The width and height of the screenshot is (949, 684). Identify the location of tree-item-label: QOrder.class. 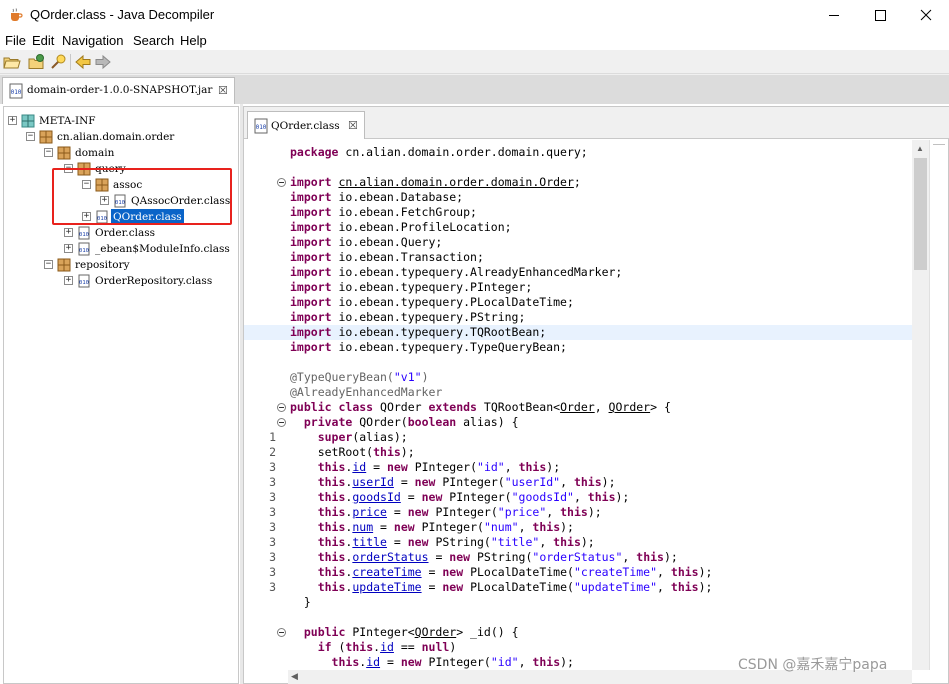
(147, 217).